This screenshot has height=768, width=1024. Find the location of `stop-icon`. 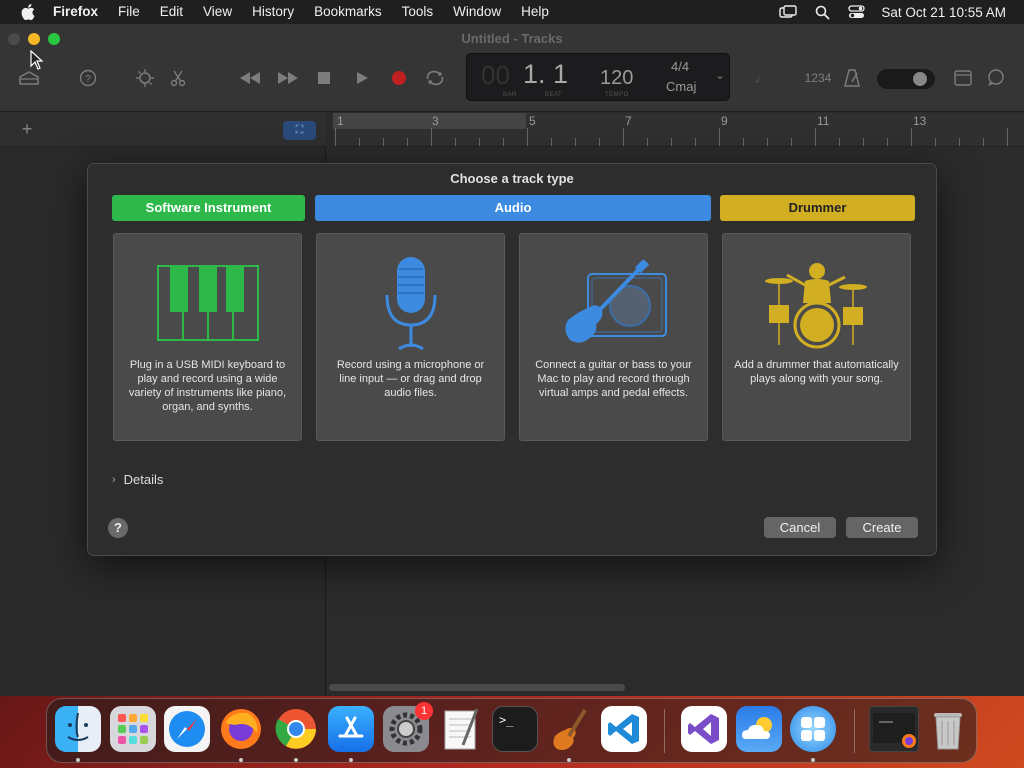

stop-icon is located at coordinates (324, 78).